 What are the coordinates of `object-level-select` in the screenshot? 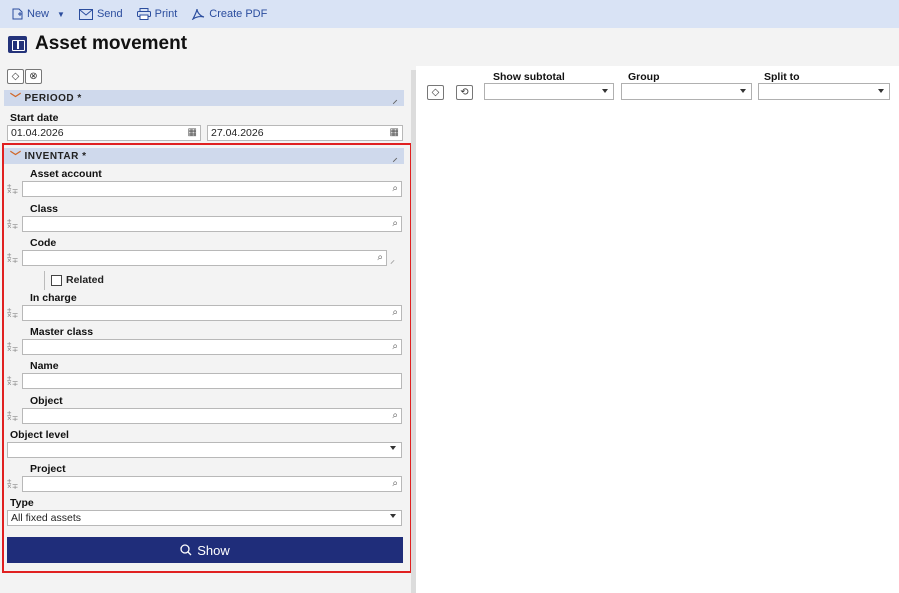 It's located at (204, 450).